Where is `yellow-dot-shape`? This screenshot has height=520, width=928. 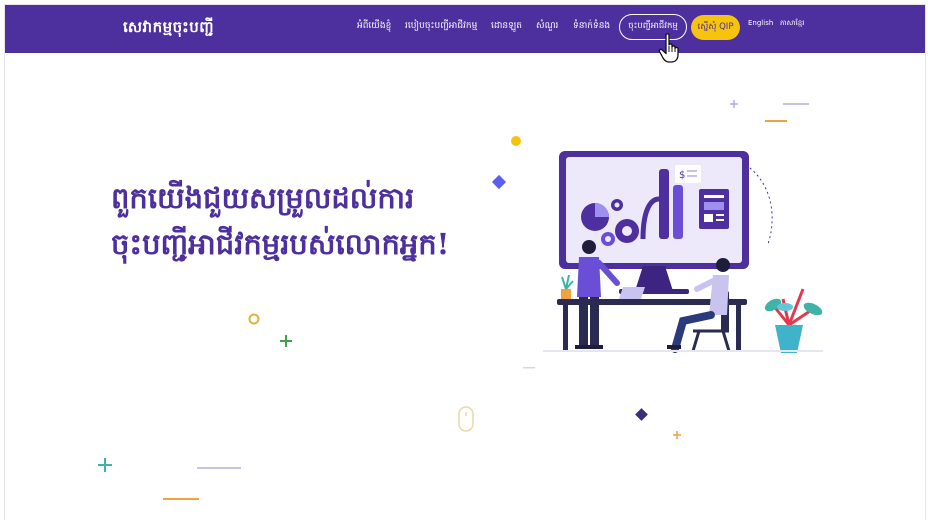
yellow-dot-shape is located at coordinates (516, 141).